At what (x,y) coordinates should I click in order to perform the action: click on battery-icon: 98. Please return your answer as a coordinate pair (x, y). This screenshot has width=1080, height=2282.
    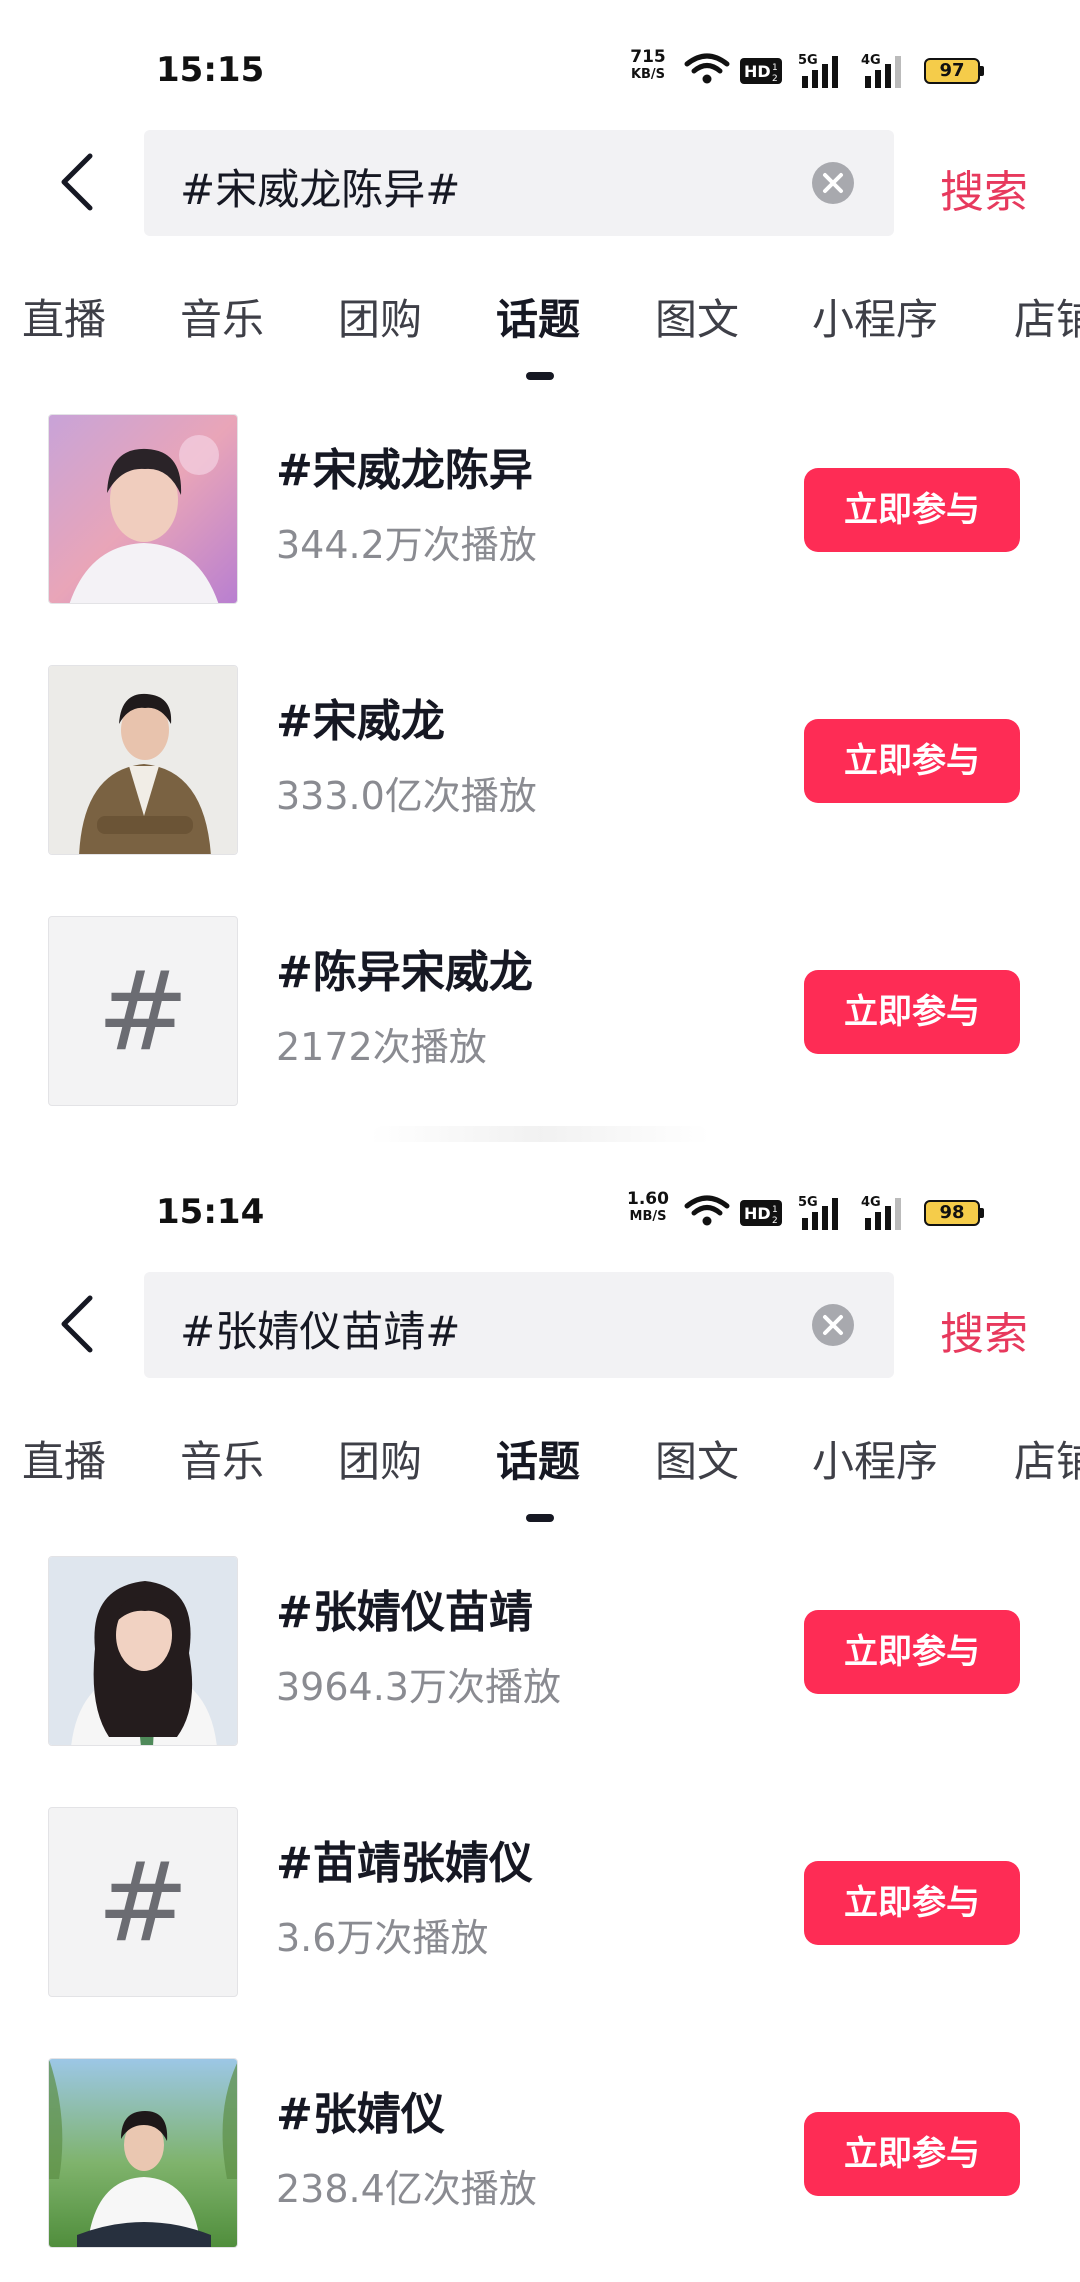
    Looking at the image, I should click on (954, 1214).